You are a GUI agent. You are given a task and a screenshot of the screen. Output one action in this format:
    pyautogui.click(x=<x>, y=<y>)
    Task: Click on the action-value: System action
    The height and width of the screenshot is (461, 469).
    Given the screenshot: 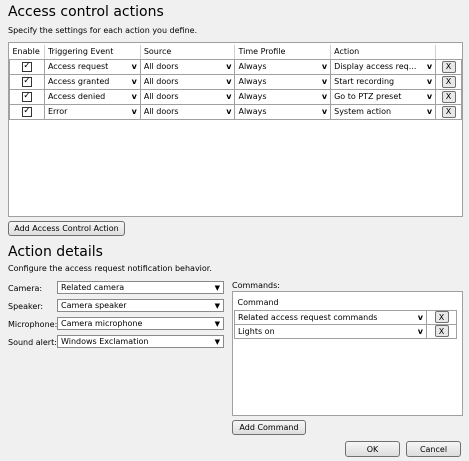 What is the action you would take?
    pyautogui.click(x=363, y=111)
    